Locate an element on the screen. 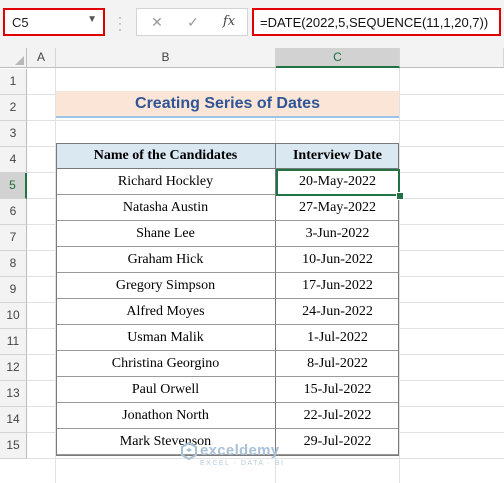 Image resolution: width=504 pixels, height=483 pixels. table-cell-date: 24-Jun-2022 is located at coordinates (337, 312).